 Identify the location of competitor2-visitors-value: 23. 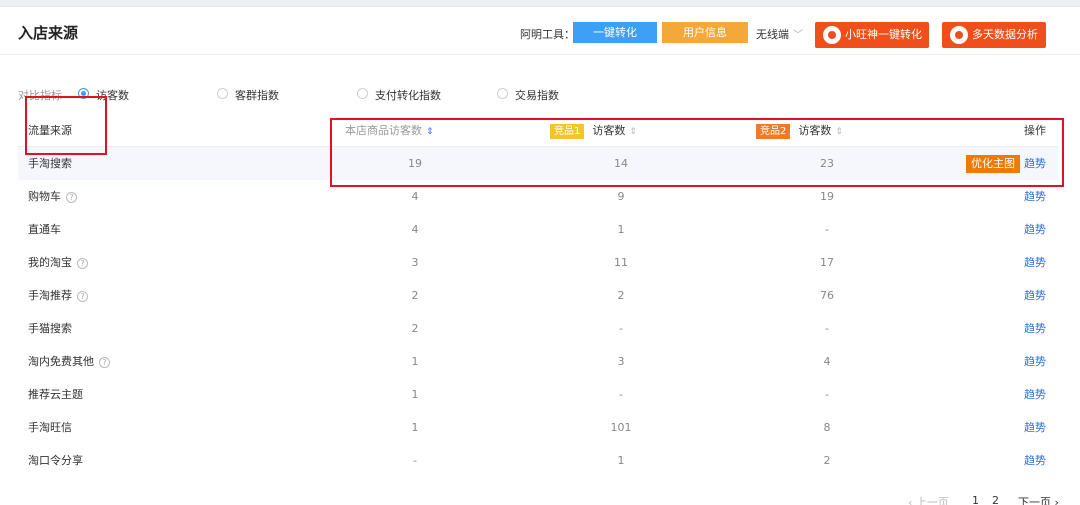
(827, 163).